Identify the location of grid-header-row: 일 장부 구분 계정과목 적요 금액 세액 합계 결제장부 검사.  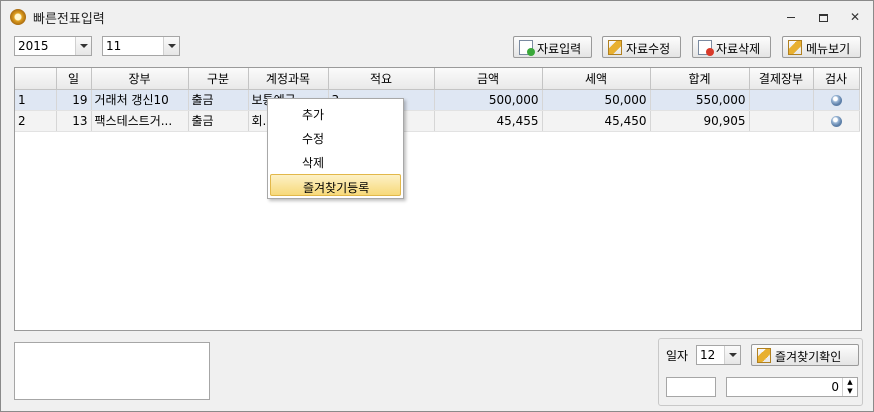
(437, 79).